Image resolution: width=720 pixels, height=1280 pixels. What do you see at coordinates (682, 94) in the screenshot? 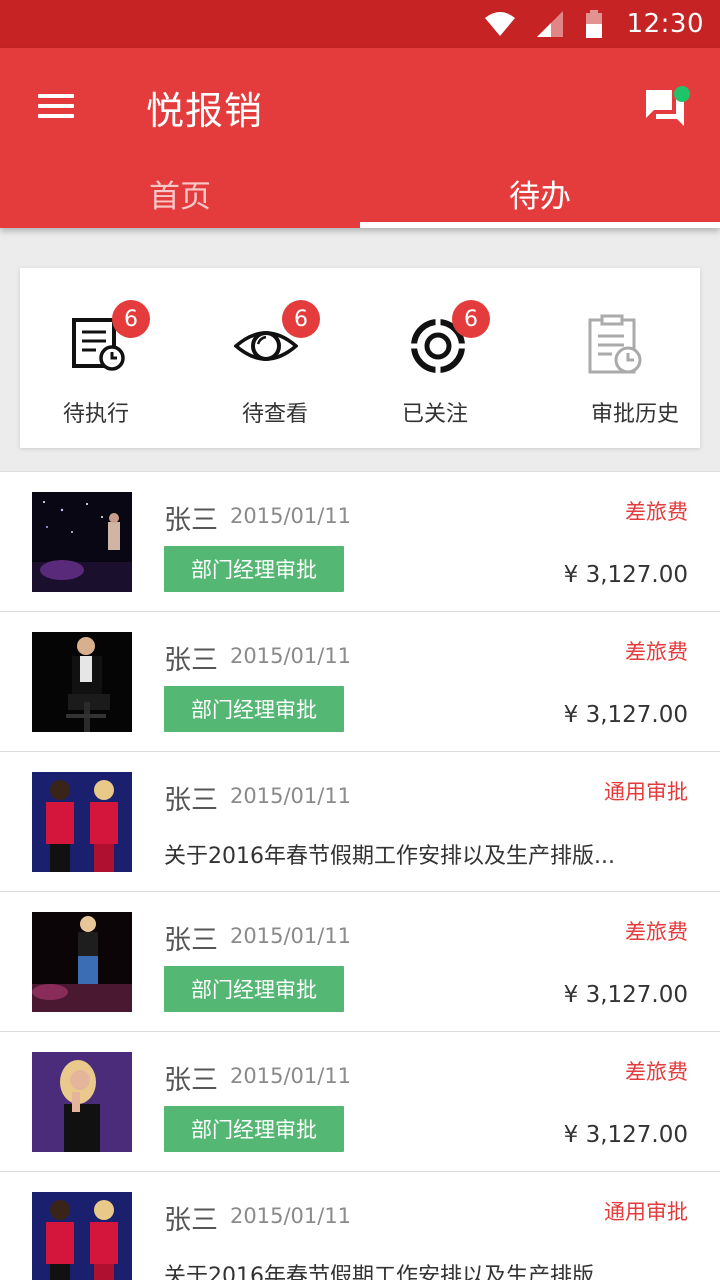
I see `unread-dot` at bounding box center [682, 94].